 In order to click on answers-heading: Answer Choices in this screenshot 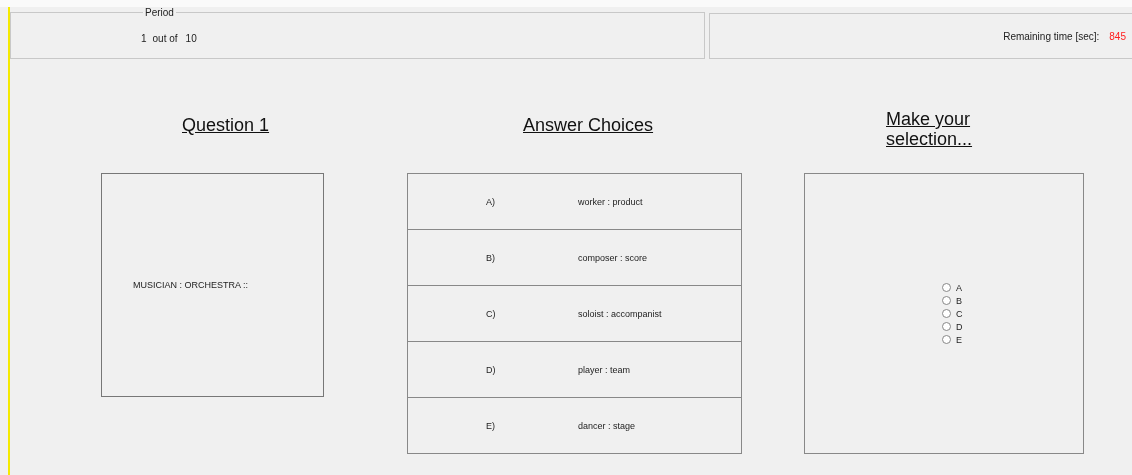, I will do `click(589, 126)`.